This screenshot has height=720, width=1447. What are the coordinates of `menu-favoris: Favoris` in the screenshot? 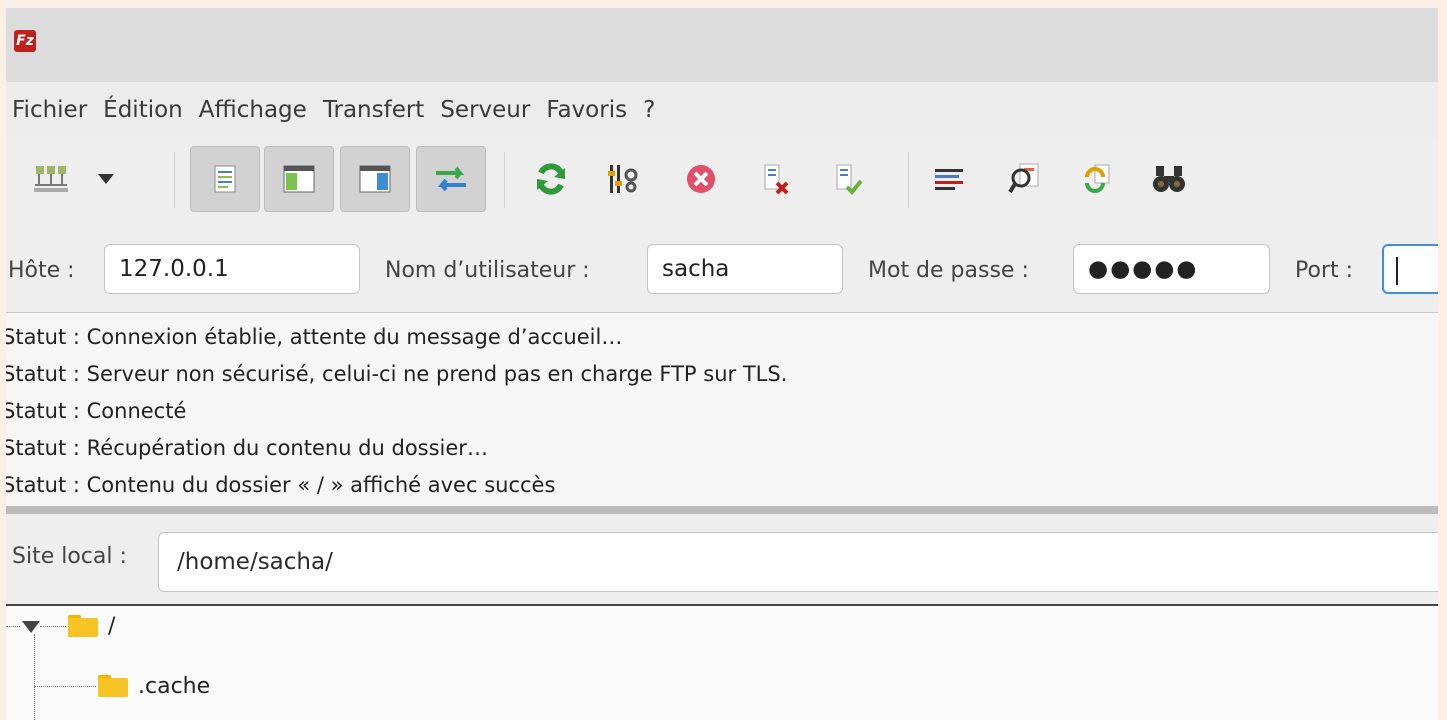 It's located at (586, 110).